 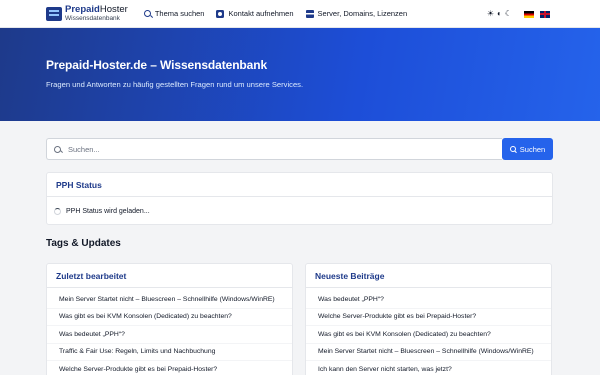 What do you see at coordinates (57, 211) in the screenshot?
I see `loading-spinner-icon` at bounding box center [57, 211].